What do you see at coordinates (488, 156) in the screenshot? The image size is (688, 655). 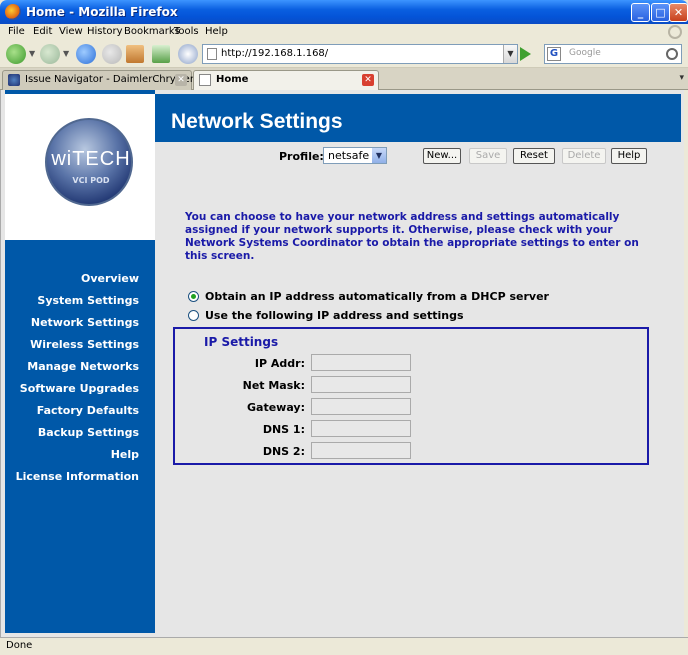 I see `save-button: Save` at bounding box center [488, 156].